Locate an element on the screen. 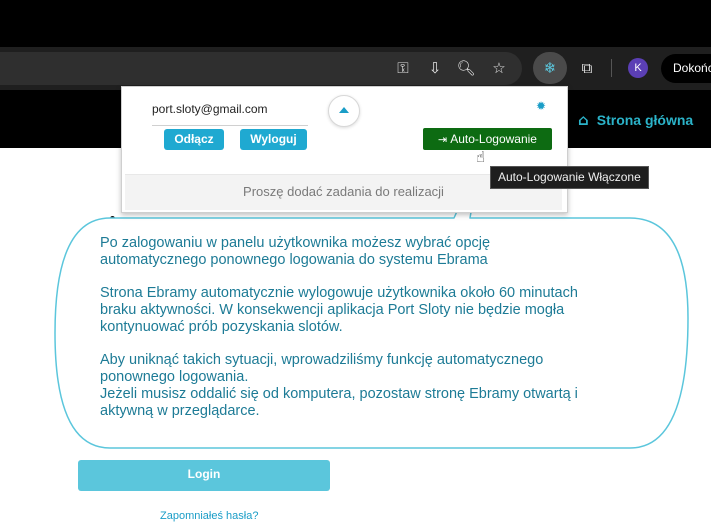  logout-button: Wyloguj is located at coordinates (273, 139).